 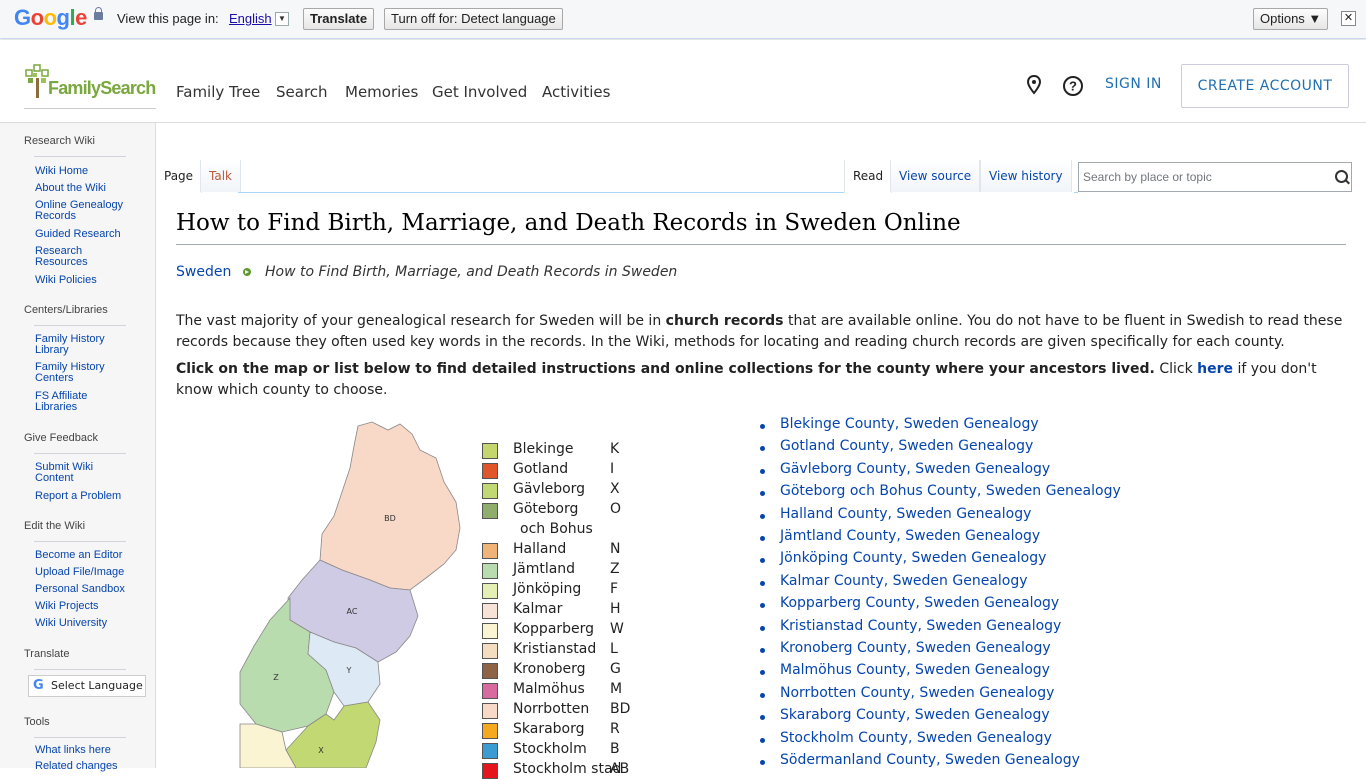 What do you see at coordinates (75, 402) in the screenshot?
I see `sidebar-item-fsal: FS Affiliate Libraries` at bounding box center [75, 402].